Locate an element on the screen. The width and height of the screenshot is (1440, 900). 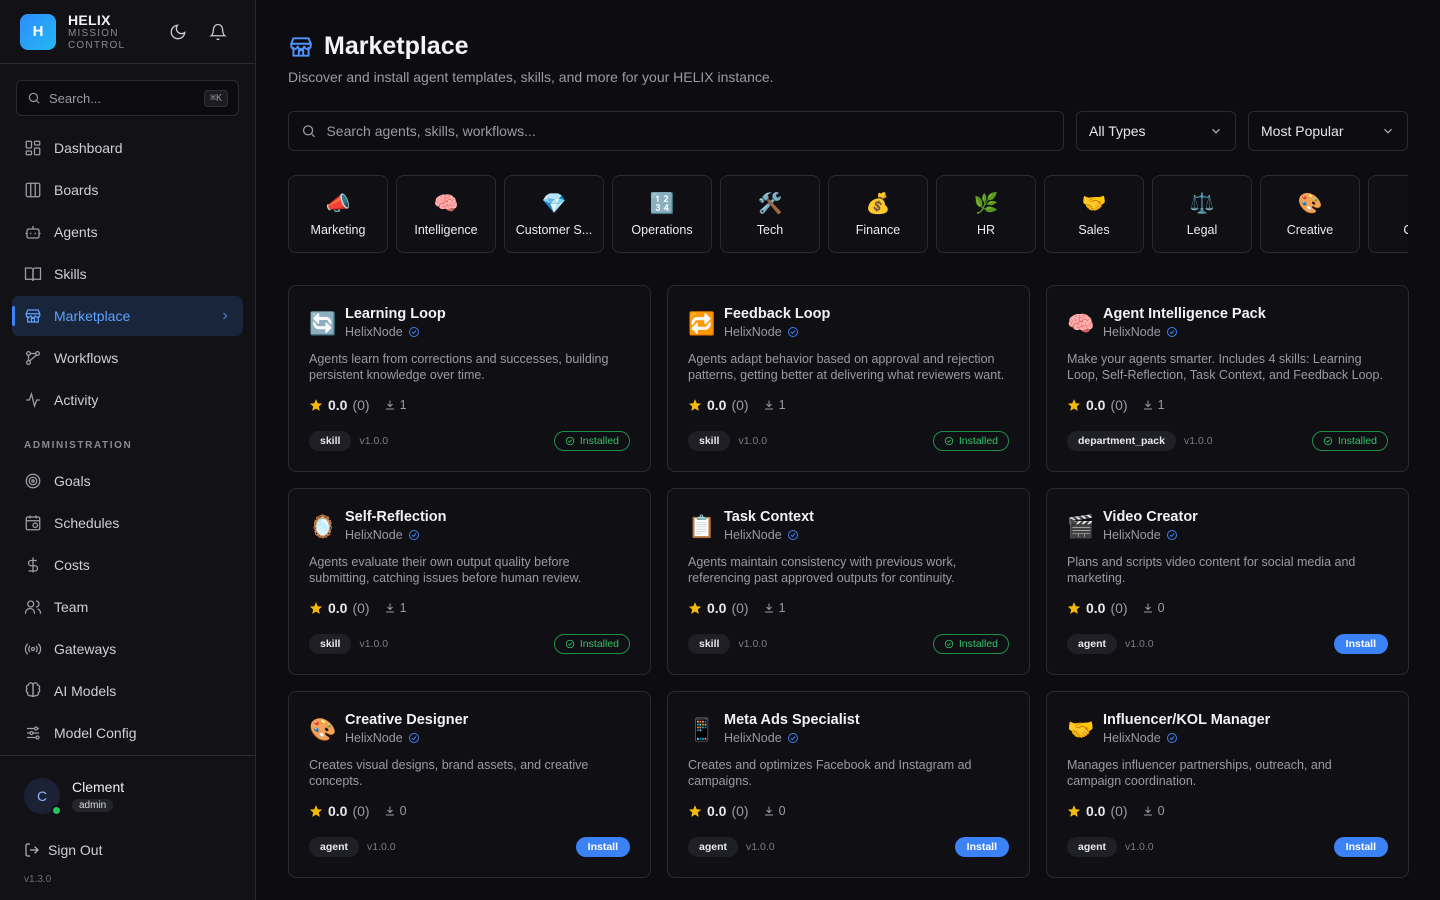
listing-name: Agent Intelligence Pack is located at coordinates (1184, 314).